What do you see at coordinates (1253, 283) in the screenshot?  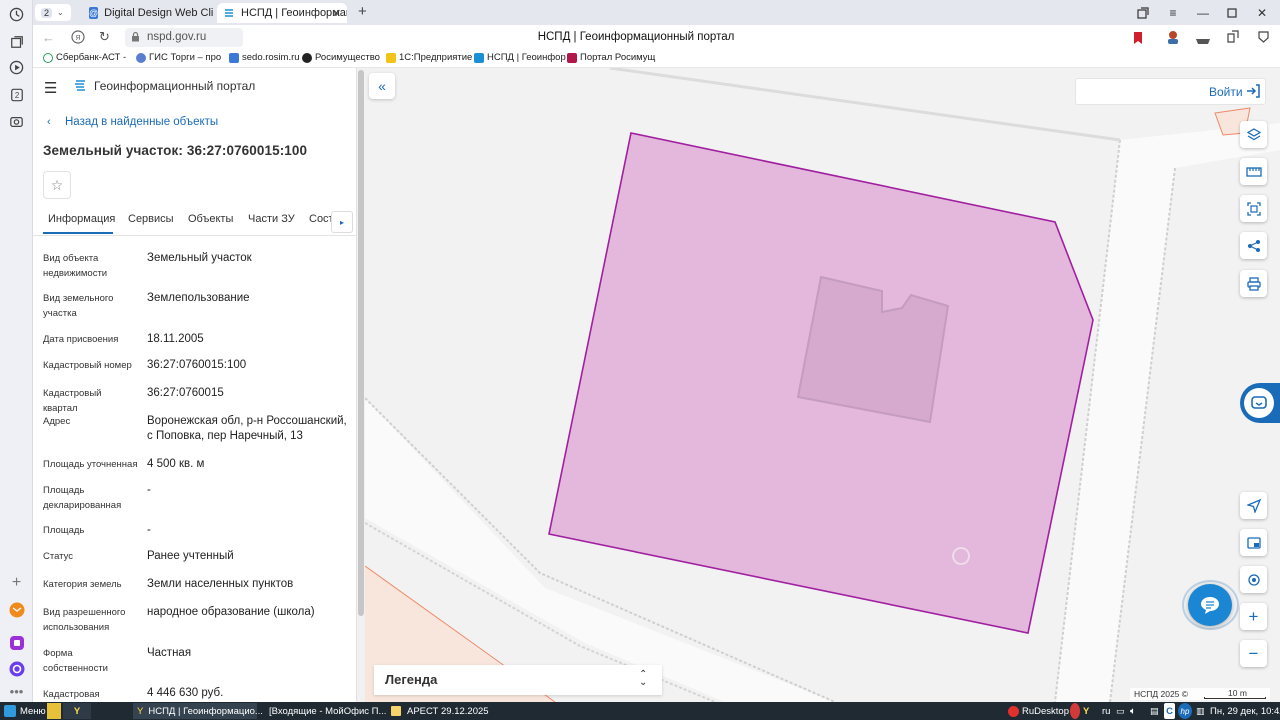 I see `print-icon` at bounding box center [1253, 283].